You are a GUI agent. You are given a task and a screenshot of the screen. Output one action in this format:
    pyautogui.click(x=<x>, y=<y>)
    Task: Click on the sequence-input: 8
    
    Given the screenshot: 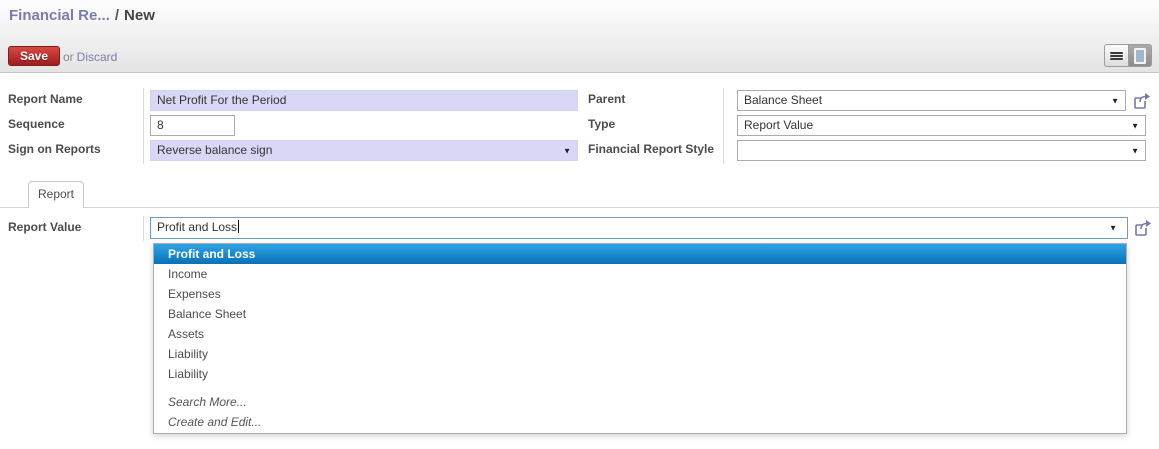 What is the action you would take?
    pyautogui.click(x=192, y=125)
    